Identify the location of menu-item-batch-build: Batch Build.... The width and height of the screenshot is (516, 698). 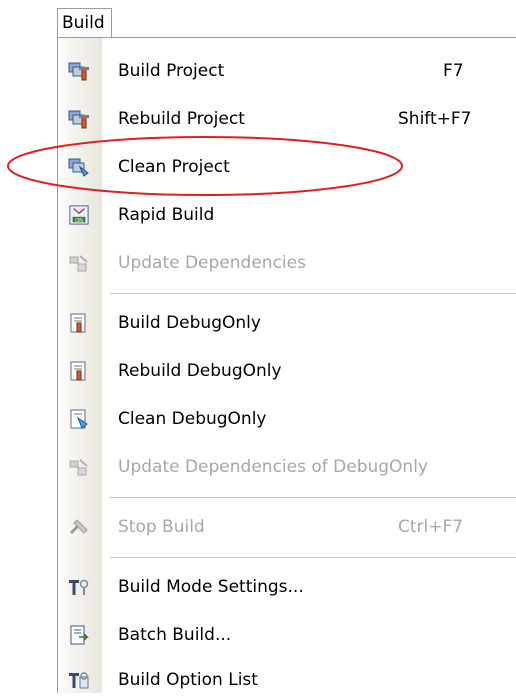
(287, 635).